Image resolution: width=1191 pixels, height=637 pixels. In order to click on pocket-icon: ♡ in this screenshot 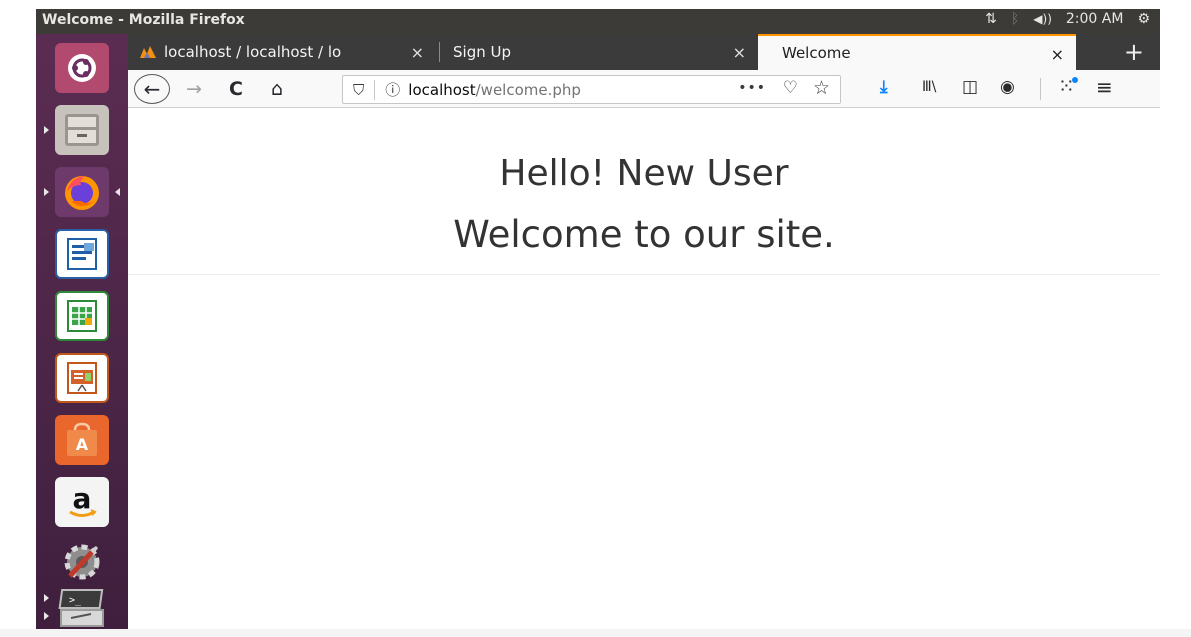, I will do `click(790, 88)`.